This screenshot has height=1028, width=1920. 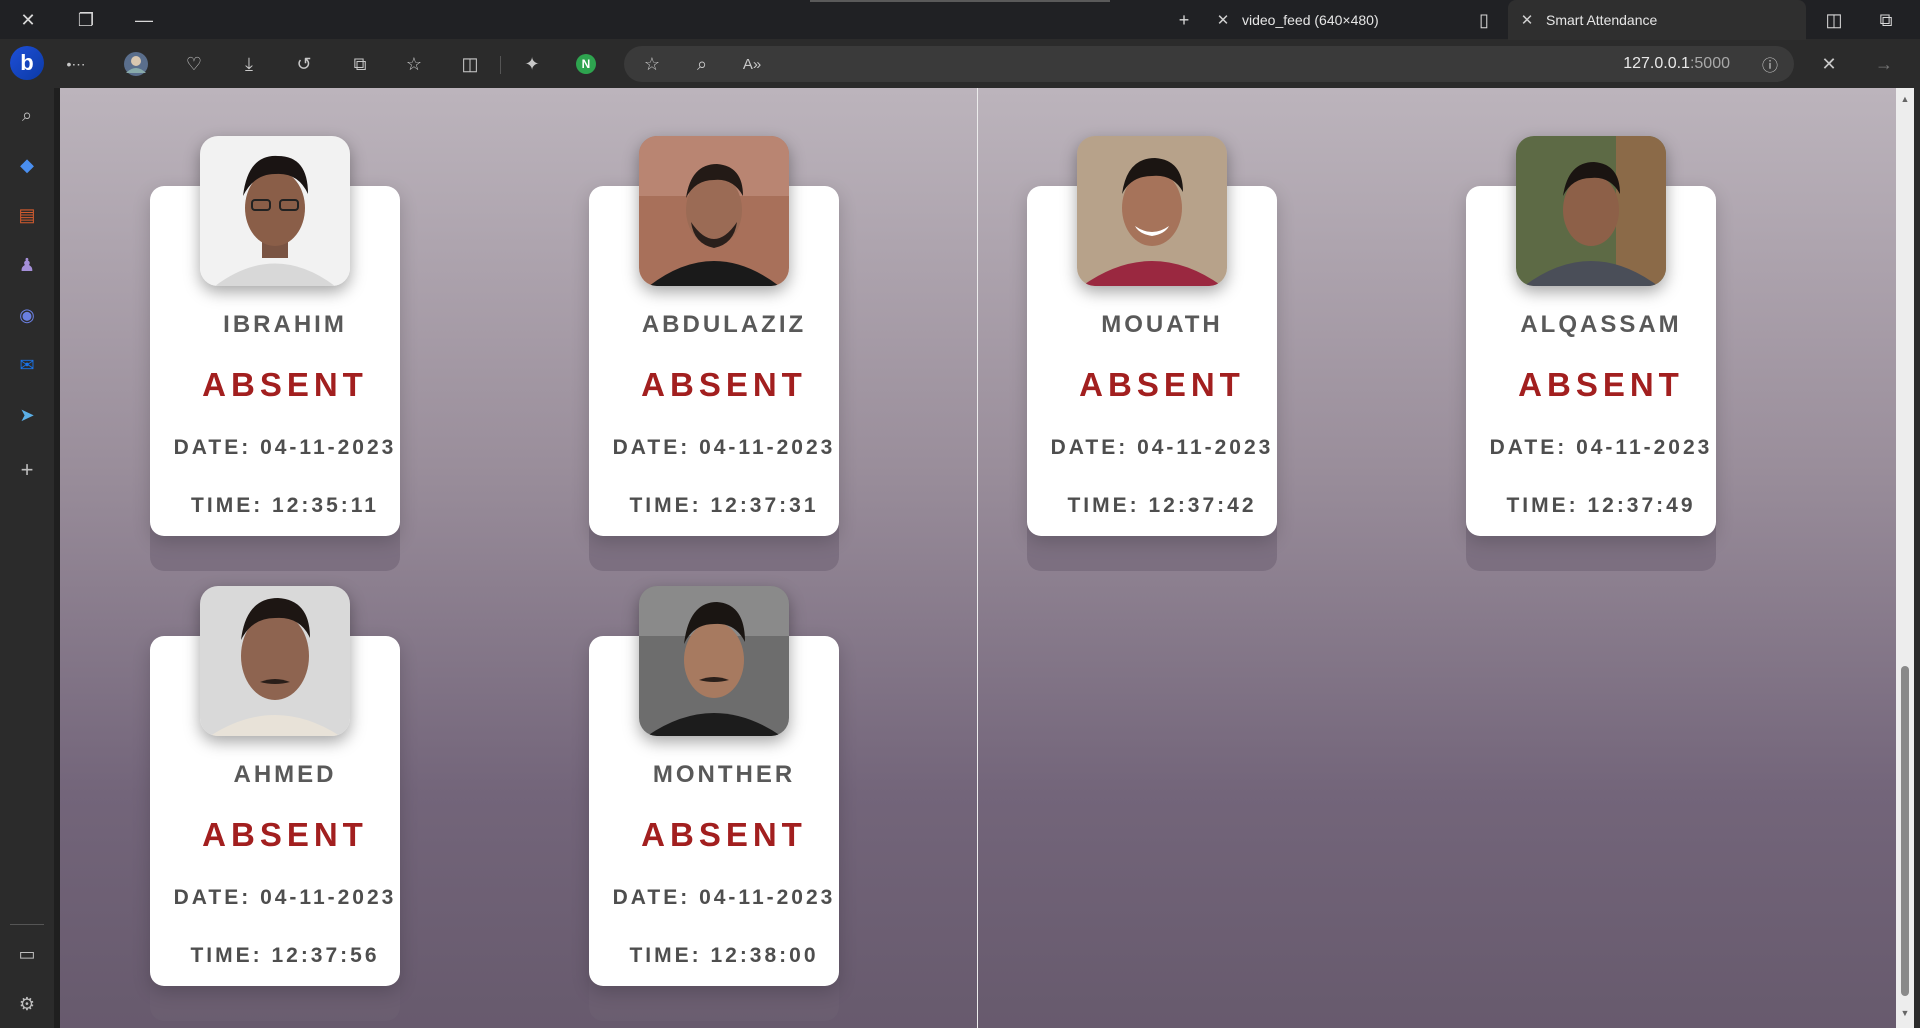 What do you see at coordinates (28, 20) in the screenshot?
I see `close-window-icon: ✕` at bounding box center [28, 20].